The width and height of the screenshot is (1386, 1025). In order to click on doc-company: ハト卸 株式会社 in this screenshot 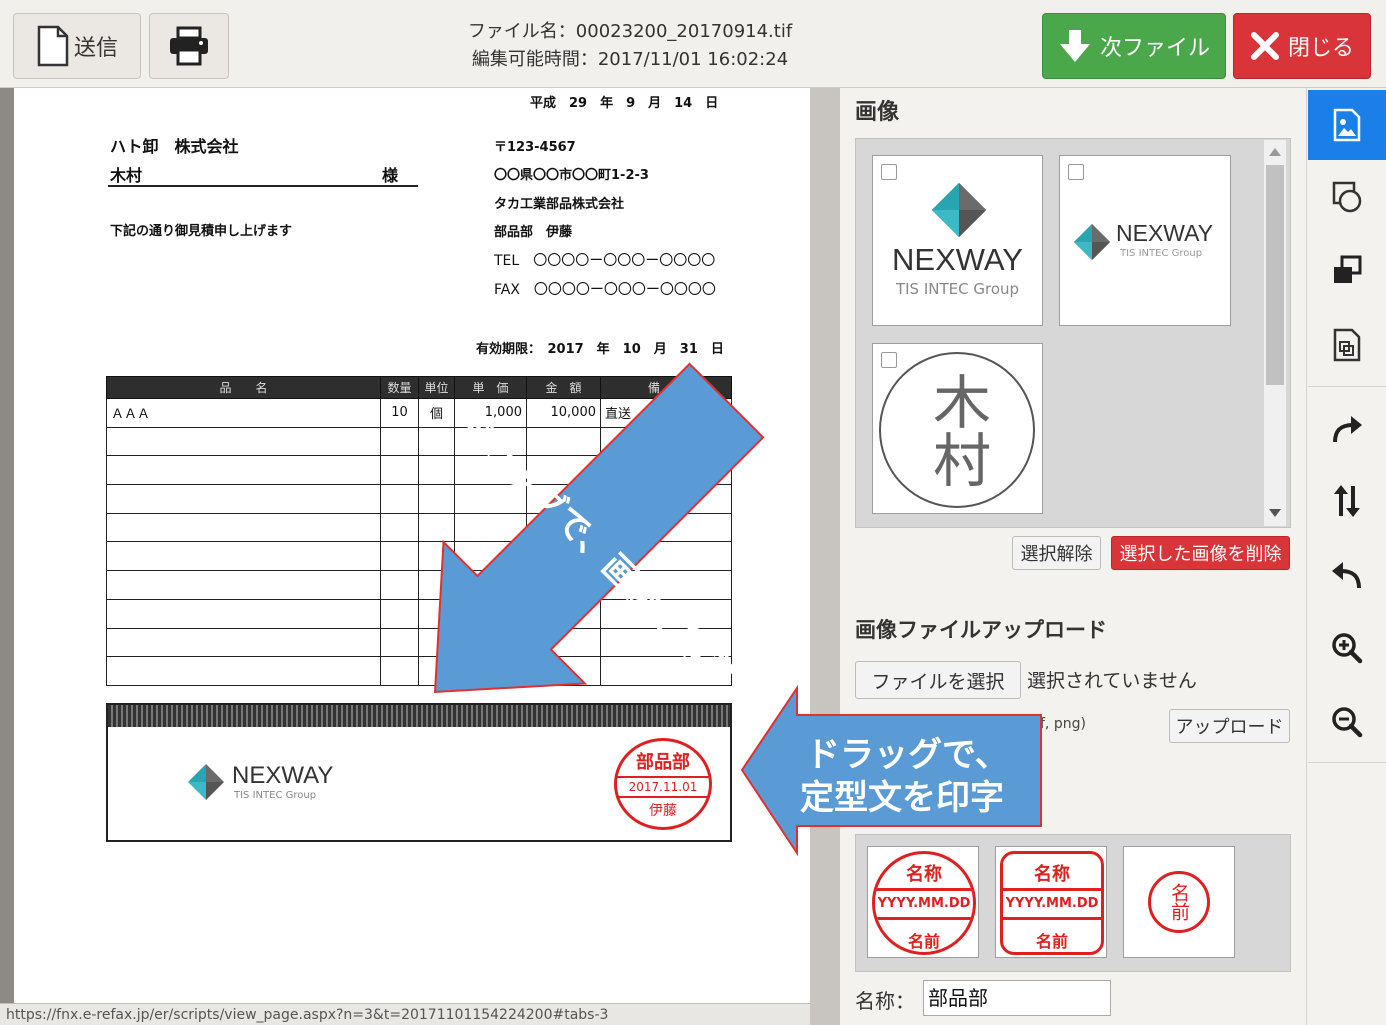, I will do `click(174, 146)`.